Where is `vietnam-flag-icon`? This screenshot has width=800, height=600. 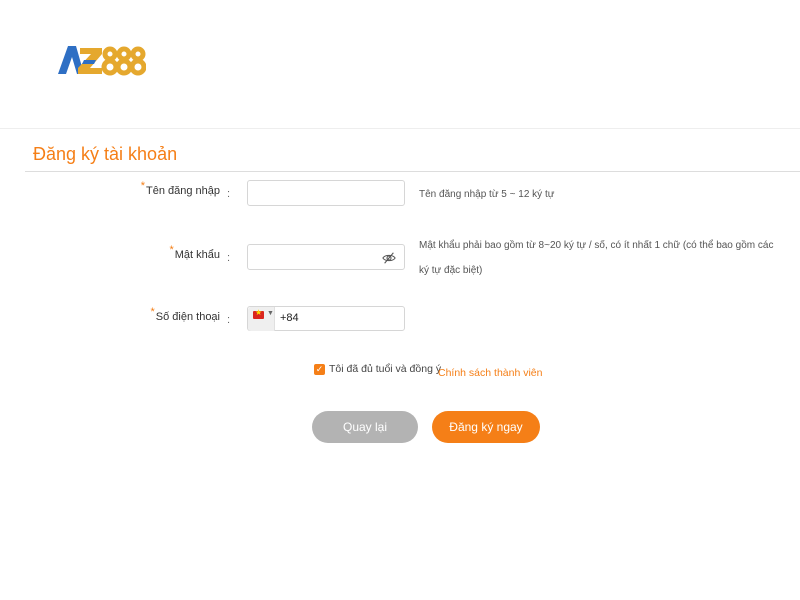
vietnam-flag-icon is located at coordinates (258, 313).